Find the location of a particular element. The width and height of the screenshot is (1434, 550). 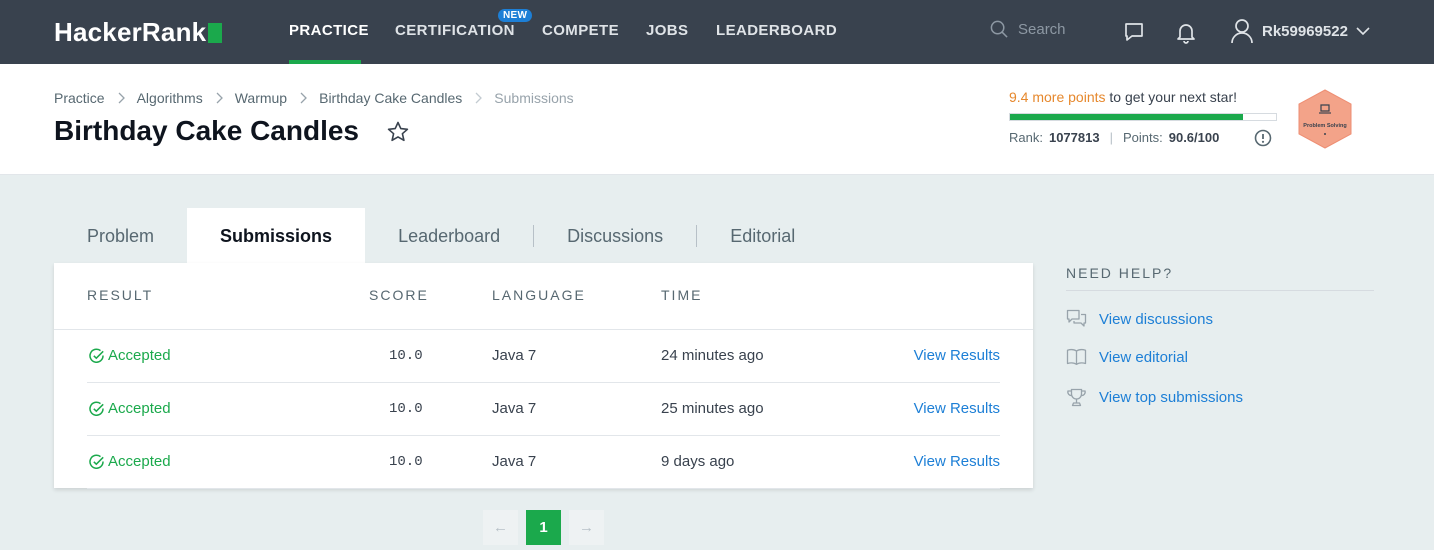

notifications-bell-icon is located at coordinates (1186, 32).